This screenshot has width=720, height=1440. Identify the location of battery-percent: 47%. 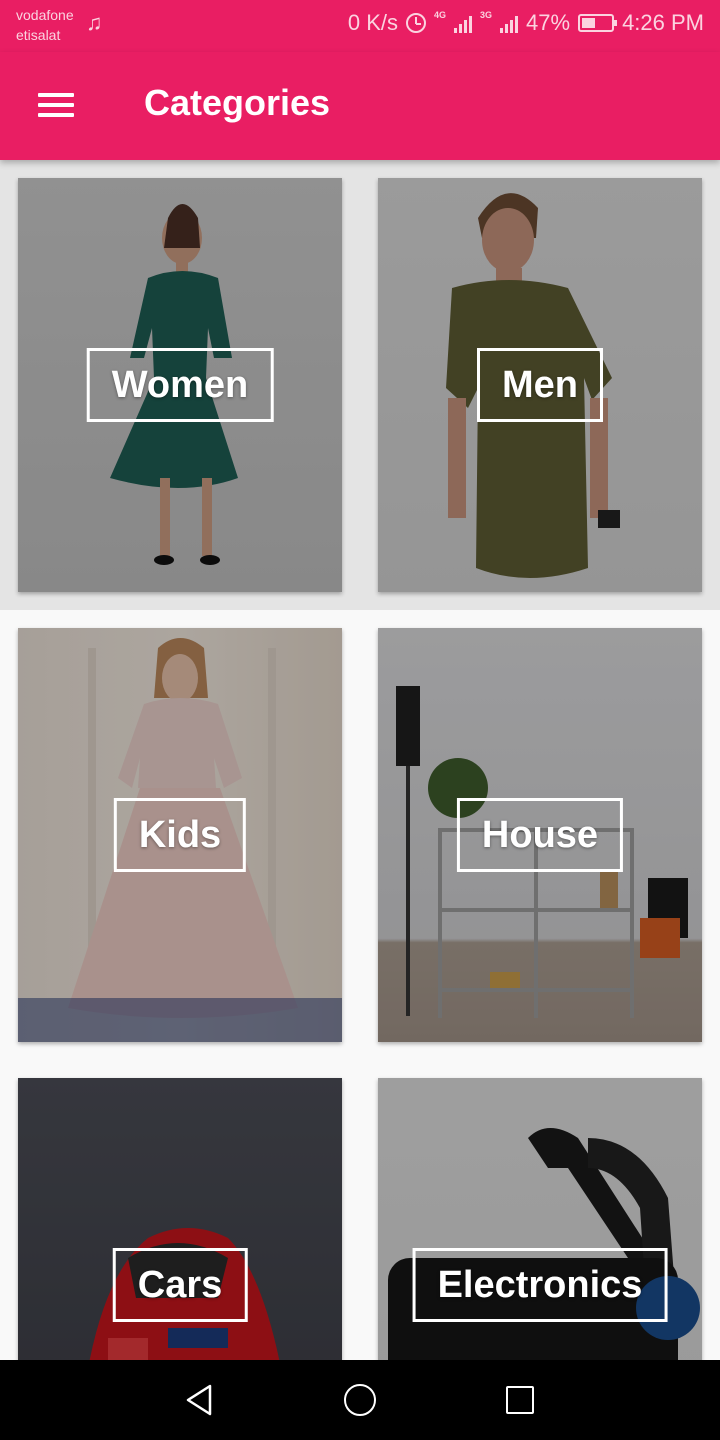
(548, 22).